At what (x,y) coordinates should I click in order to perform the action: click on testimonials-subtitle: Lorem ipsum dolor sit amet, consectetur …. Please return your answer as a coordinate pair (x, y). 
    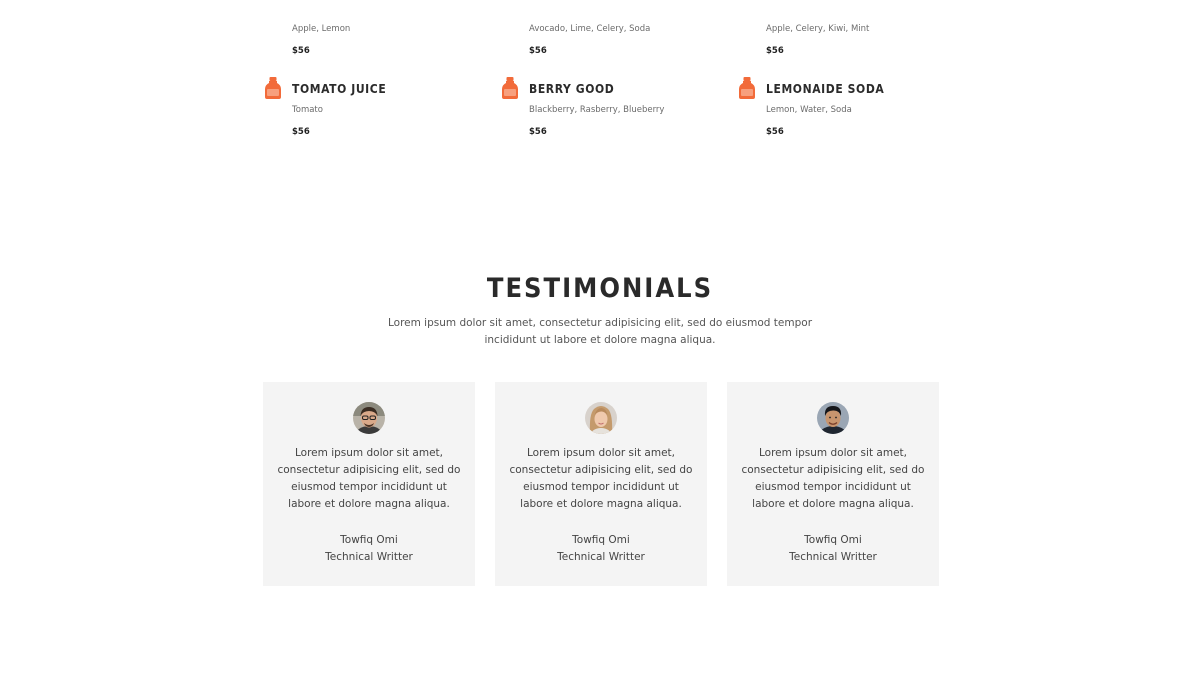
    Looking at the image, I should click on (600, 331).